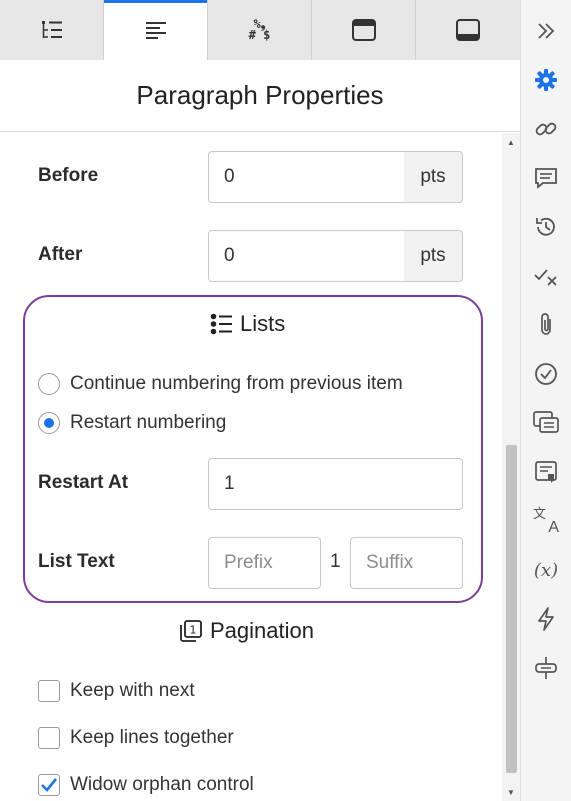  What do you see at coordinates (263, 323) in the screenshot?
I see `lists-heading-text: Lists` at bounding box center [263, 323].